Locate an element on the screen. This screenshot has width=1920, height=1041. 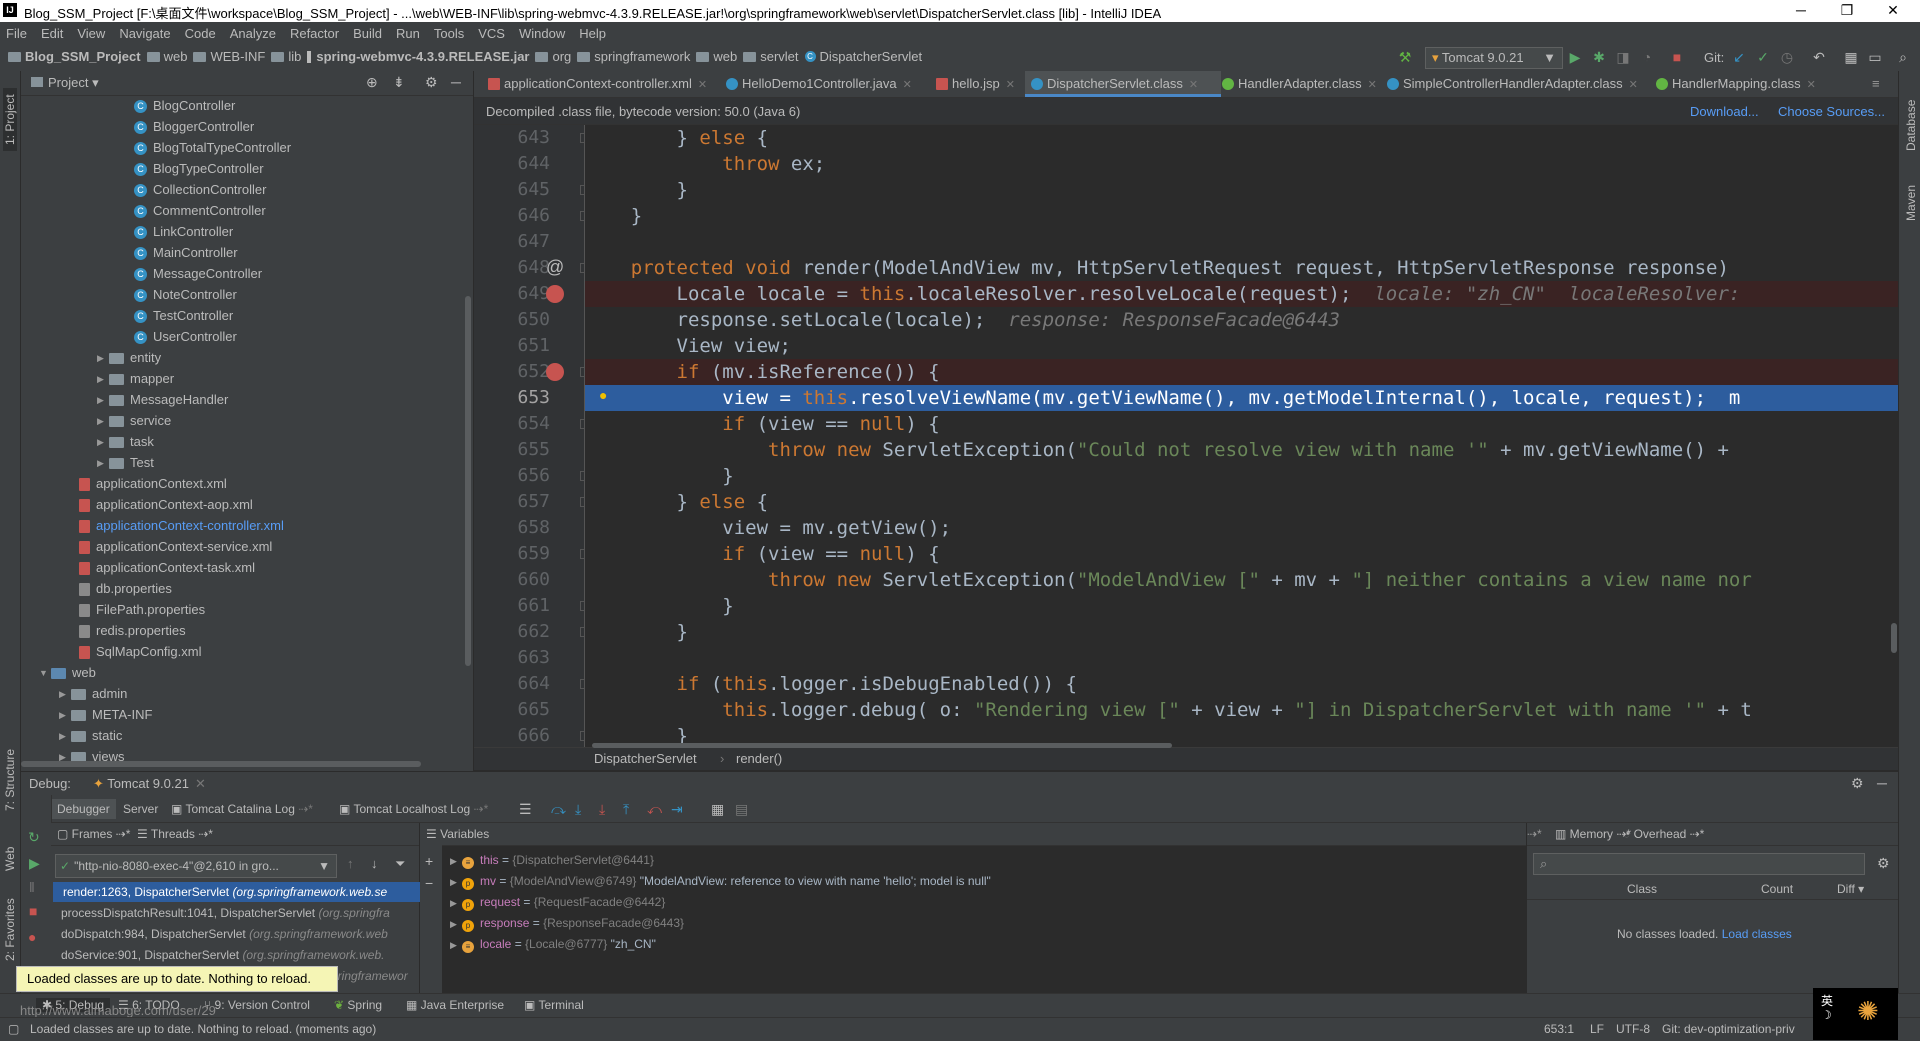
overhead-tab: ◔ Overhead ⇢* is located at coordinates (1663, 834).